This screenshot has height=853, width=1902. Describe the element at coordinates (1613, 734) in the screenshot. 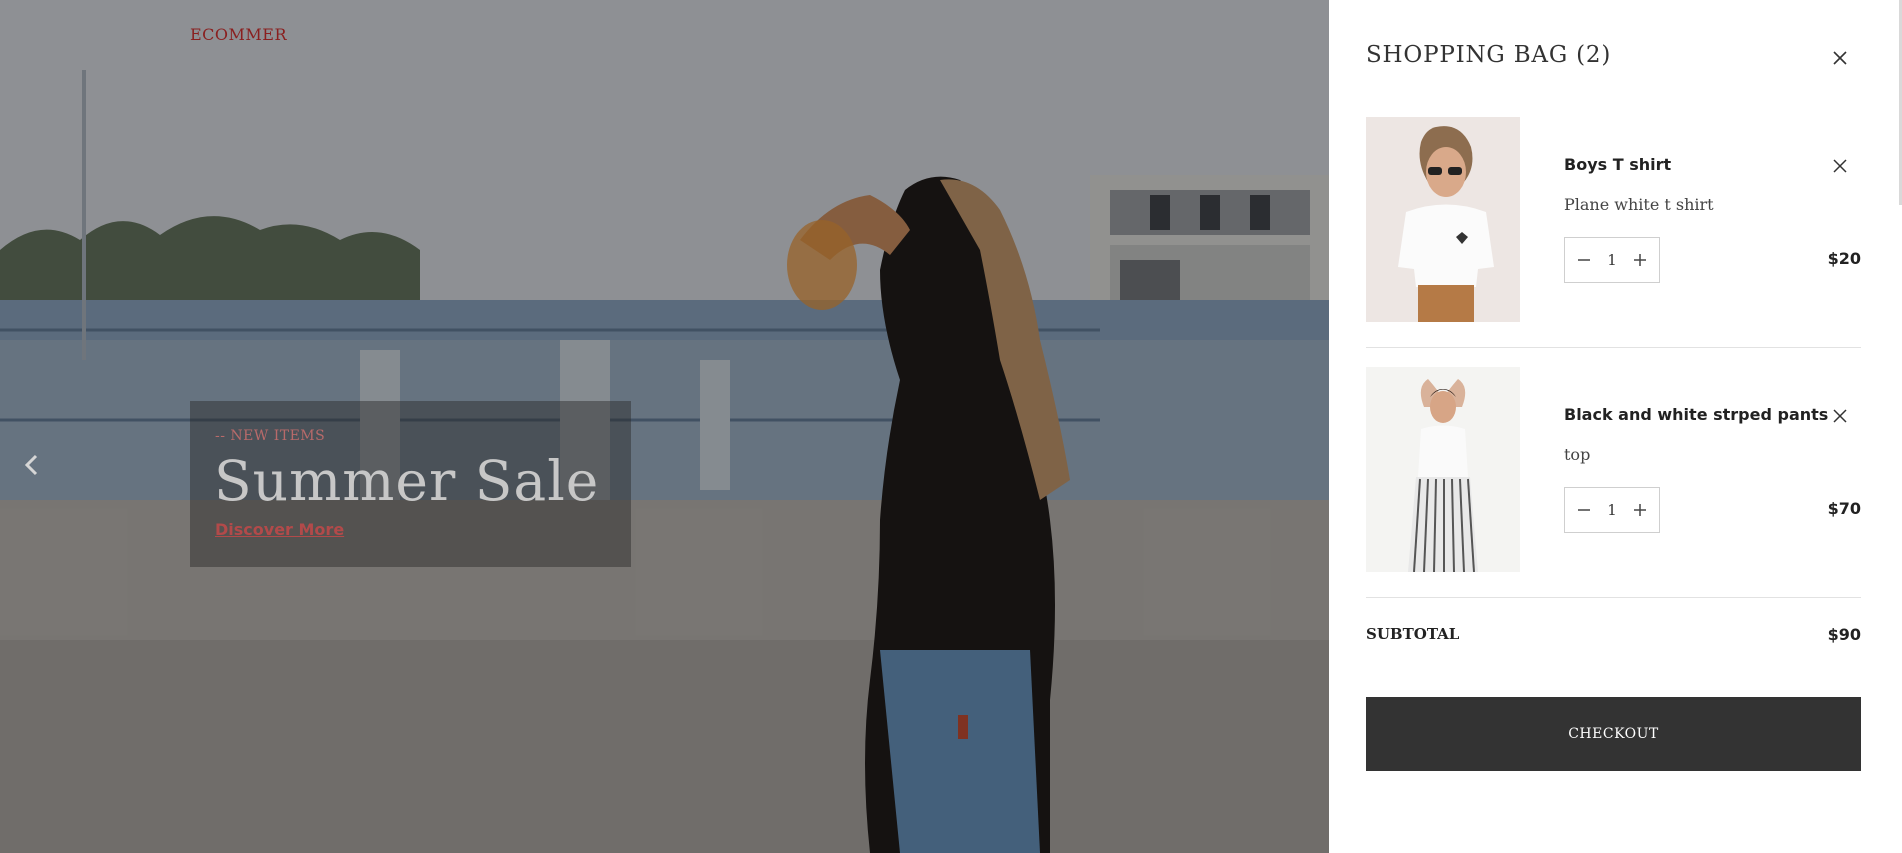

I see `checkout-button: CHECKOUT` at that location.